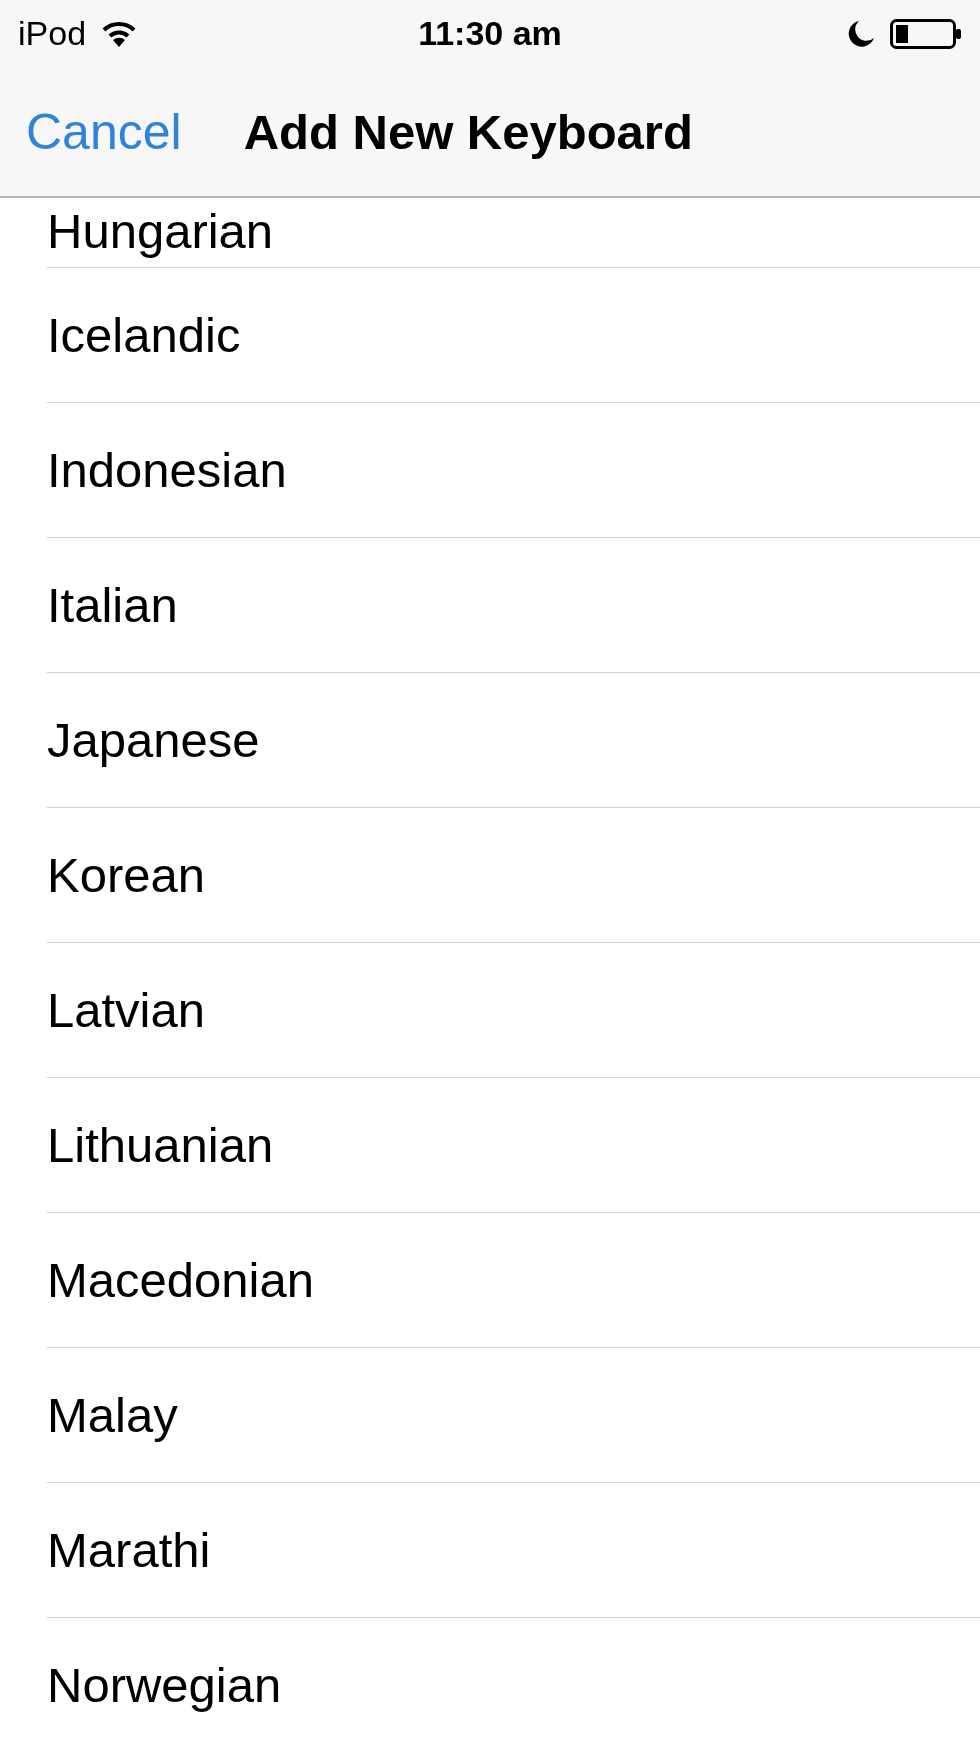 Image resolution: width=980 pixels, height=1740 pixels. What do you see at coordinates (180, 1280) in the screenshot?
I see `language-item: Macedonian` at bounding box center [180, 1280].